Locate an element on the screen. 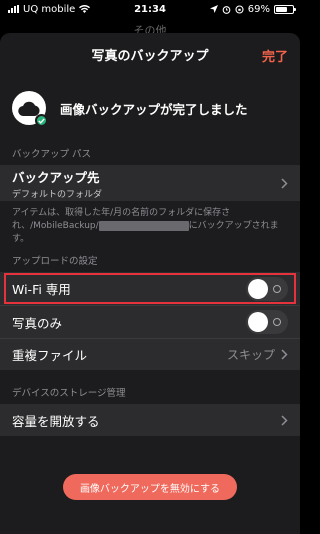 The height and width of the screenshot is (534, 320). backup-status: 画像バックアップが完了しました is located at coordinates (150, 108).